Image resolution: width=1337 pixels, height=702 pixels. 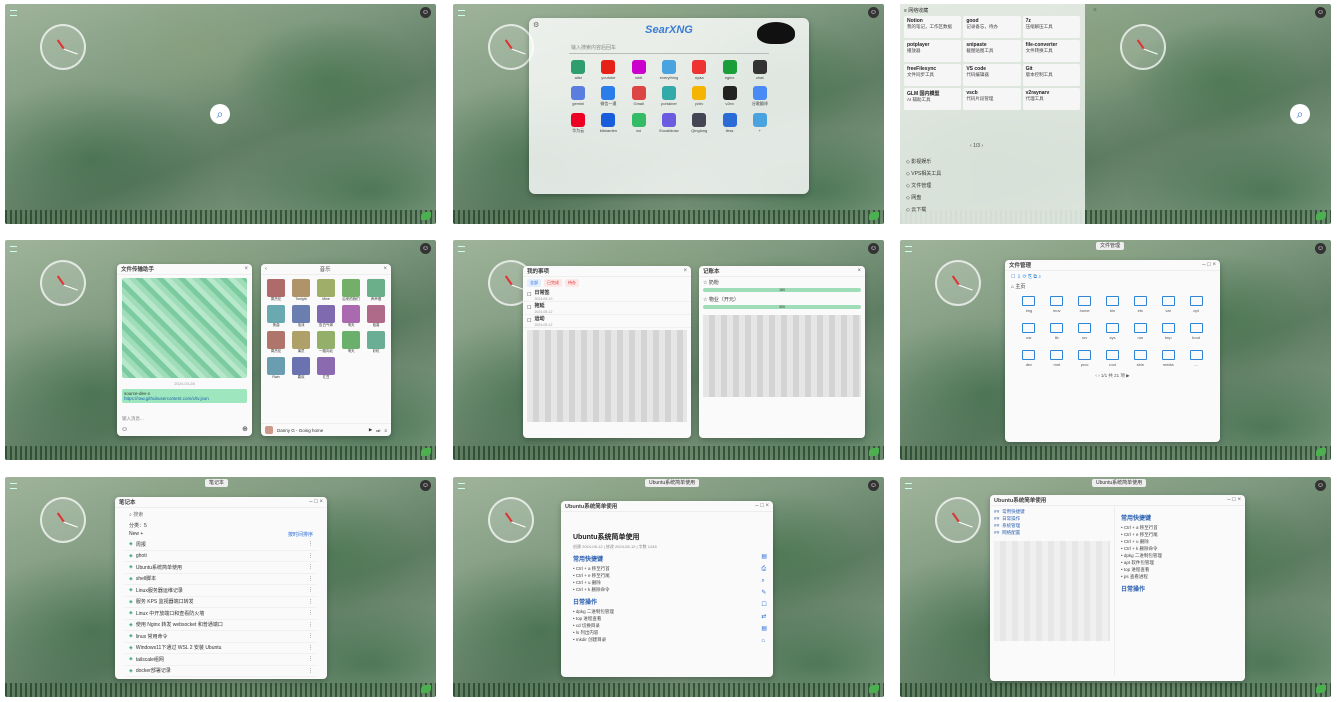 I want to click on bookmark-card: freeFilesync 文件同步工具, so click(x=933, y=75).